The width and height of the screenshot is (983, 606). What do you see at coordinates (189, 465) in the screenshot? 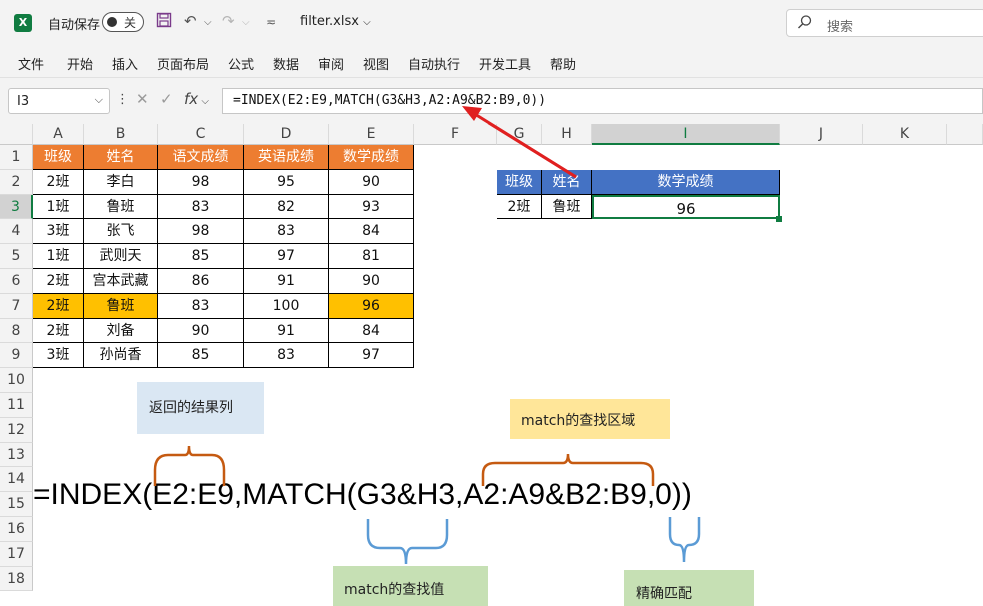
I see `brace-result-column` at bounding box center [189, 465].